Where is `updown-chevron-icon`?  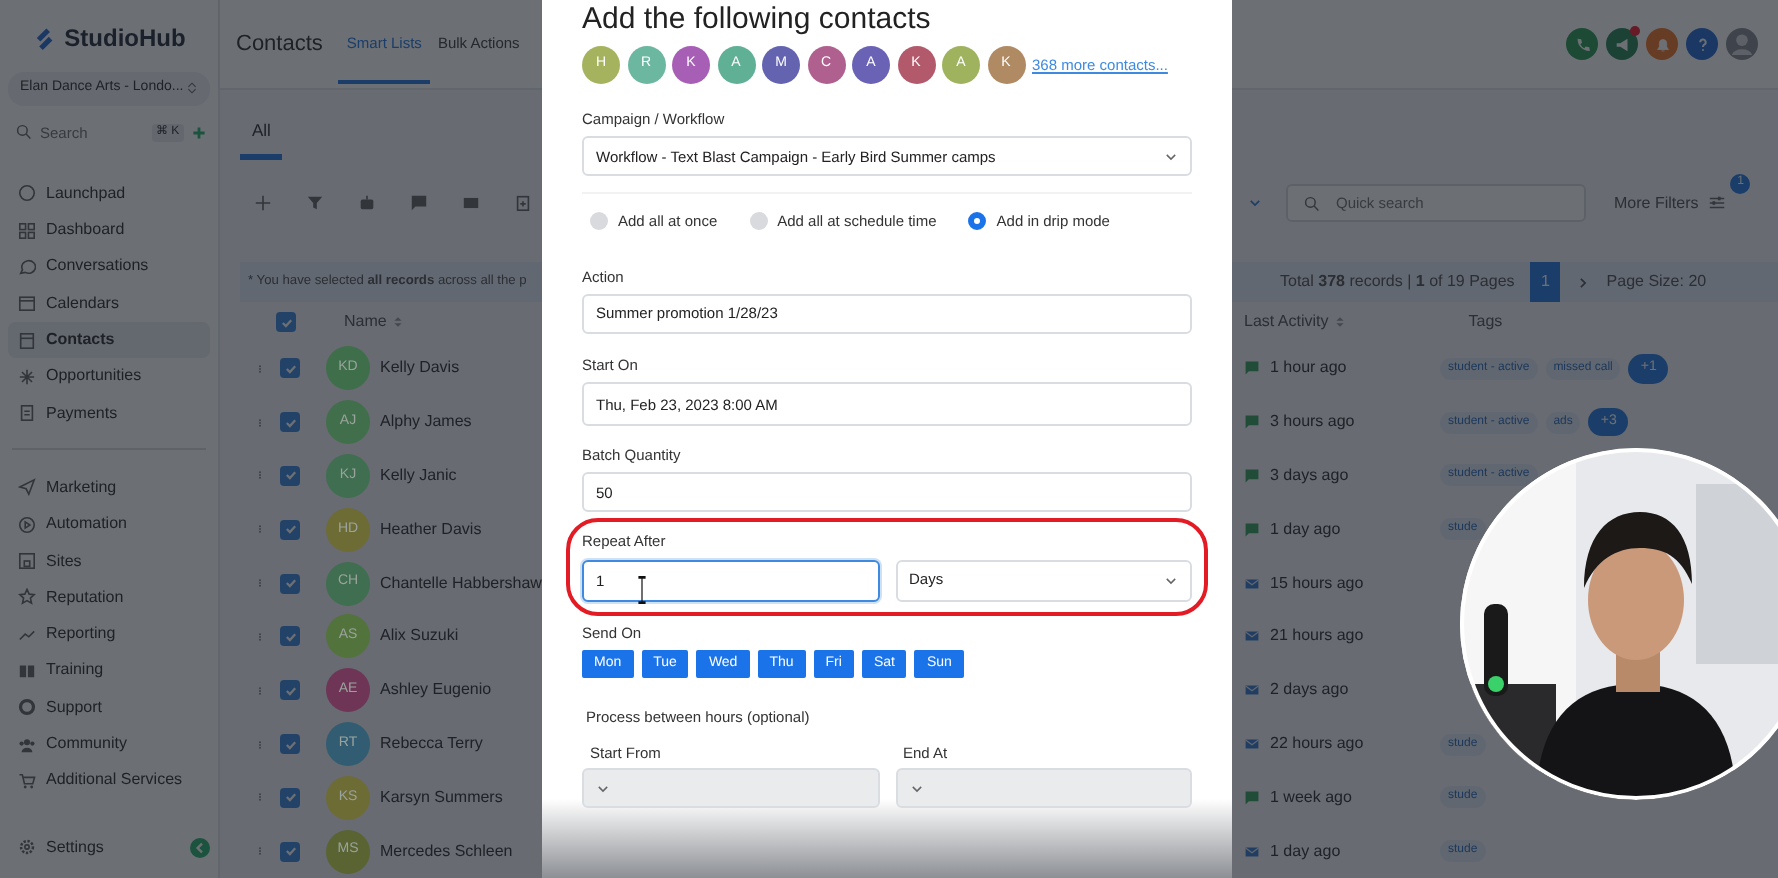
updown-chevron-icon is located at coordinates (192, 88).